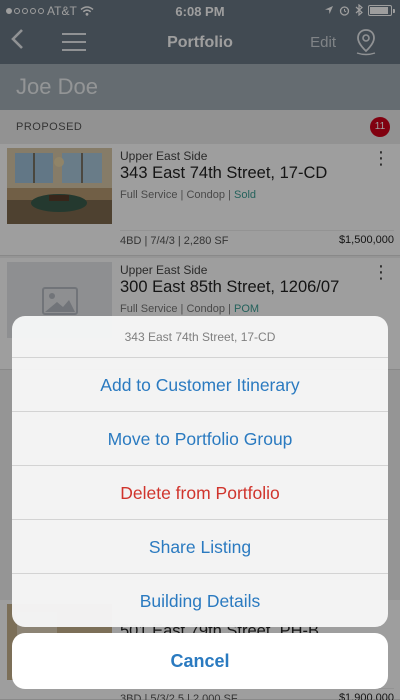 The height and width of the screenshot is (700, 400). Describe the element at coordinates (200, 385) in the screenshot. I see `add-to-itinerary-button: Add to Customer Itinerary` at that location.